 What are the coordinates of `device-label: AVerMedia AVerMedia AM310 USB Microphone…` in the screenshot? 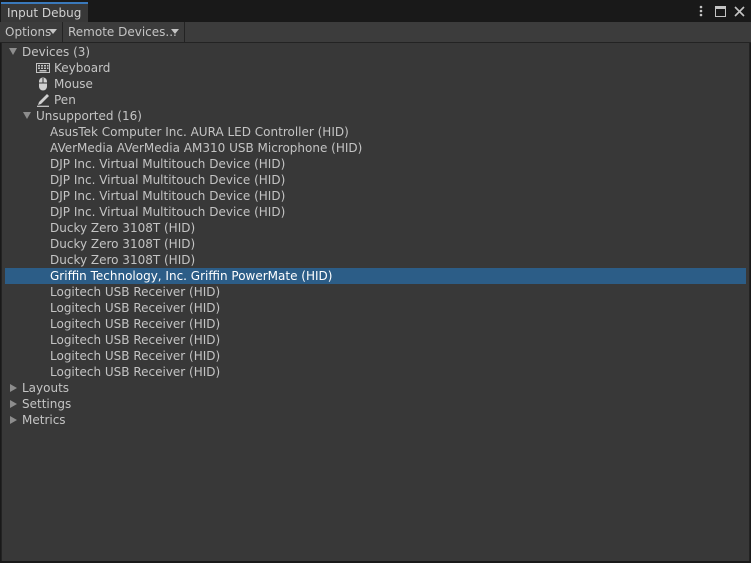 It's located at (206, 148).